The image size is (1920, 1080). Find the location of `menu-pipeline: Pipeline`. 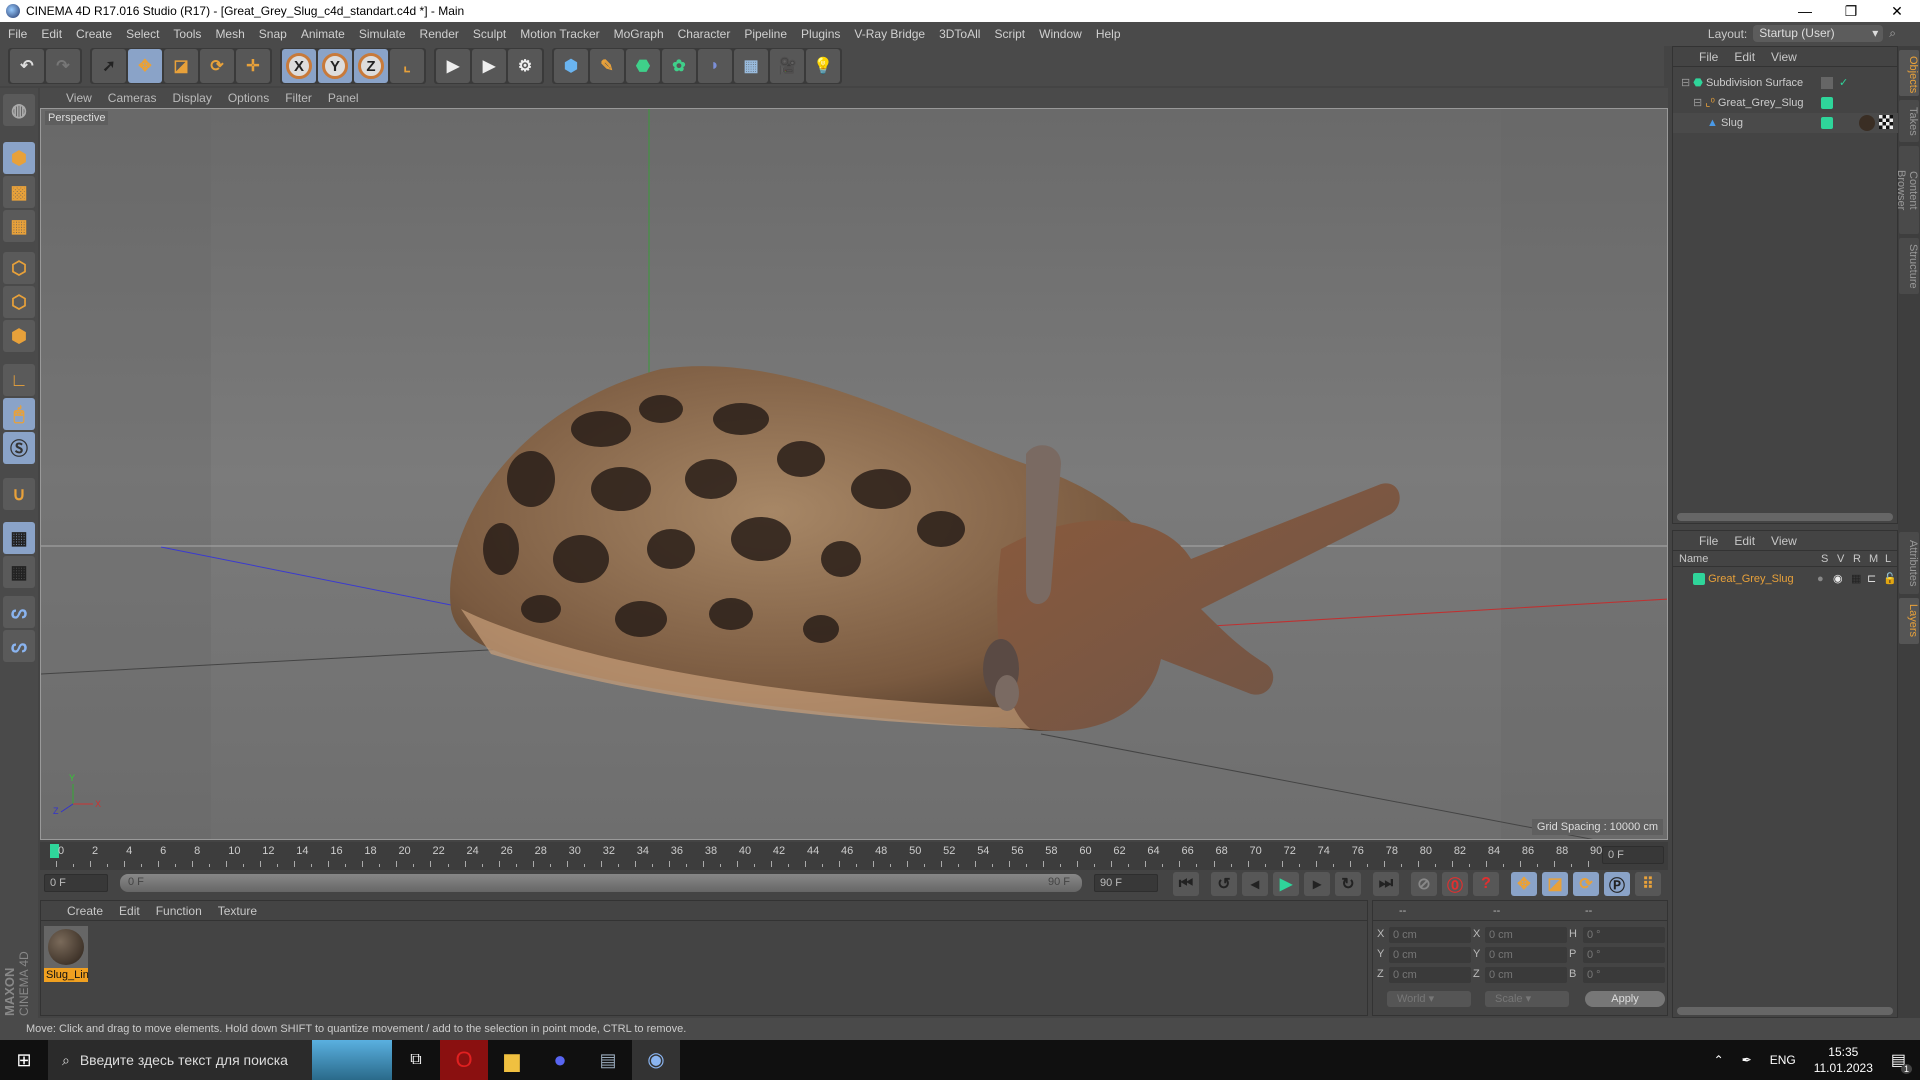

menu-pipeline: Pipeline is located at coordinates (765, 34).